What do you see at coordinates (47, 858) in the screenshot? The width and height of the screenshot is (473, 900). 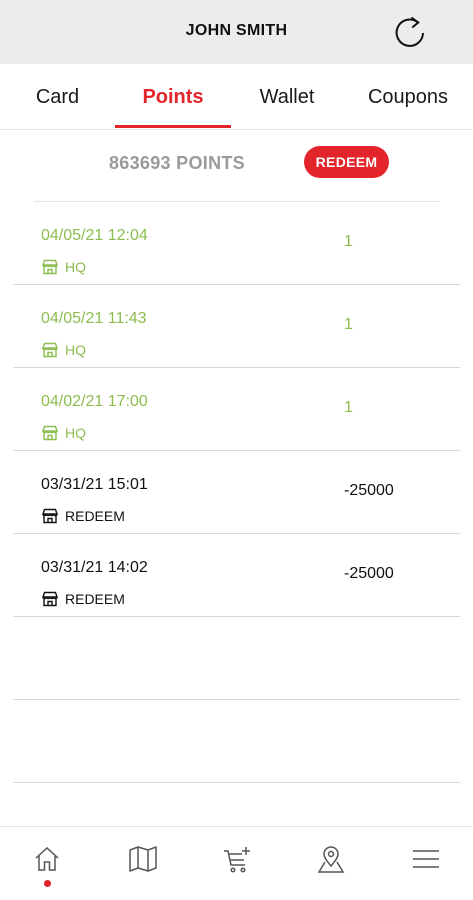 I see `home-icon` at bounding box center [47, 858].